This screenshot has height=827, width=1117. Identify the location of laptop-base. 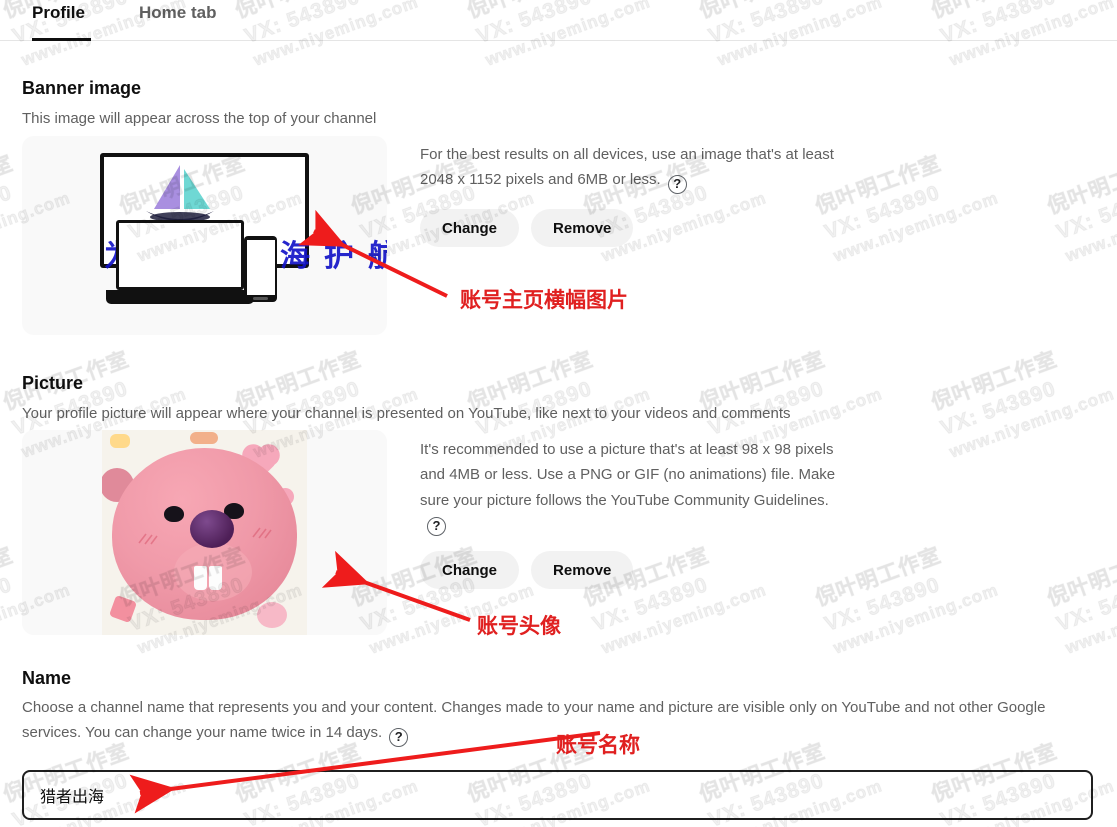
(180, 297).